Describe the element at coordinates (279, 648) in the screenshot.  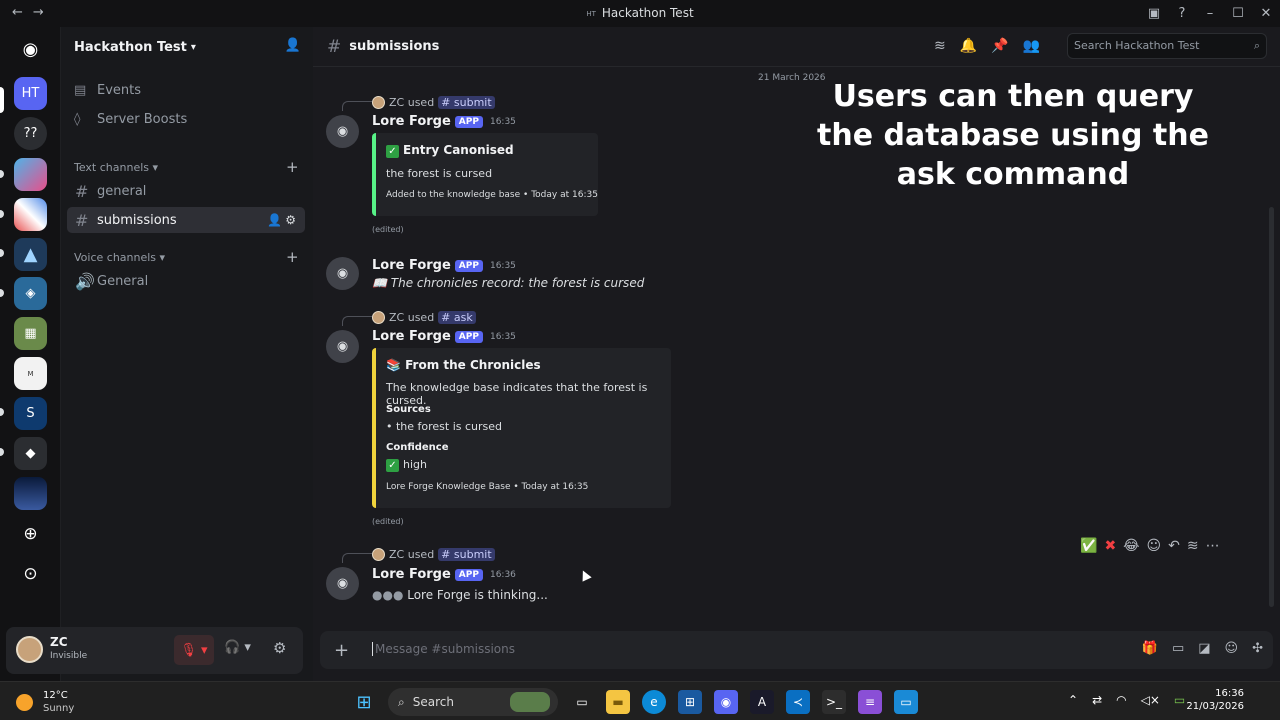
I see `gear-icon: ⚙` at that location.